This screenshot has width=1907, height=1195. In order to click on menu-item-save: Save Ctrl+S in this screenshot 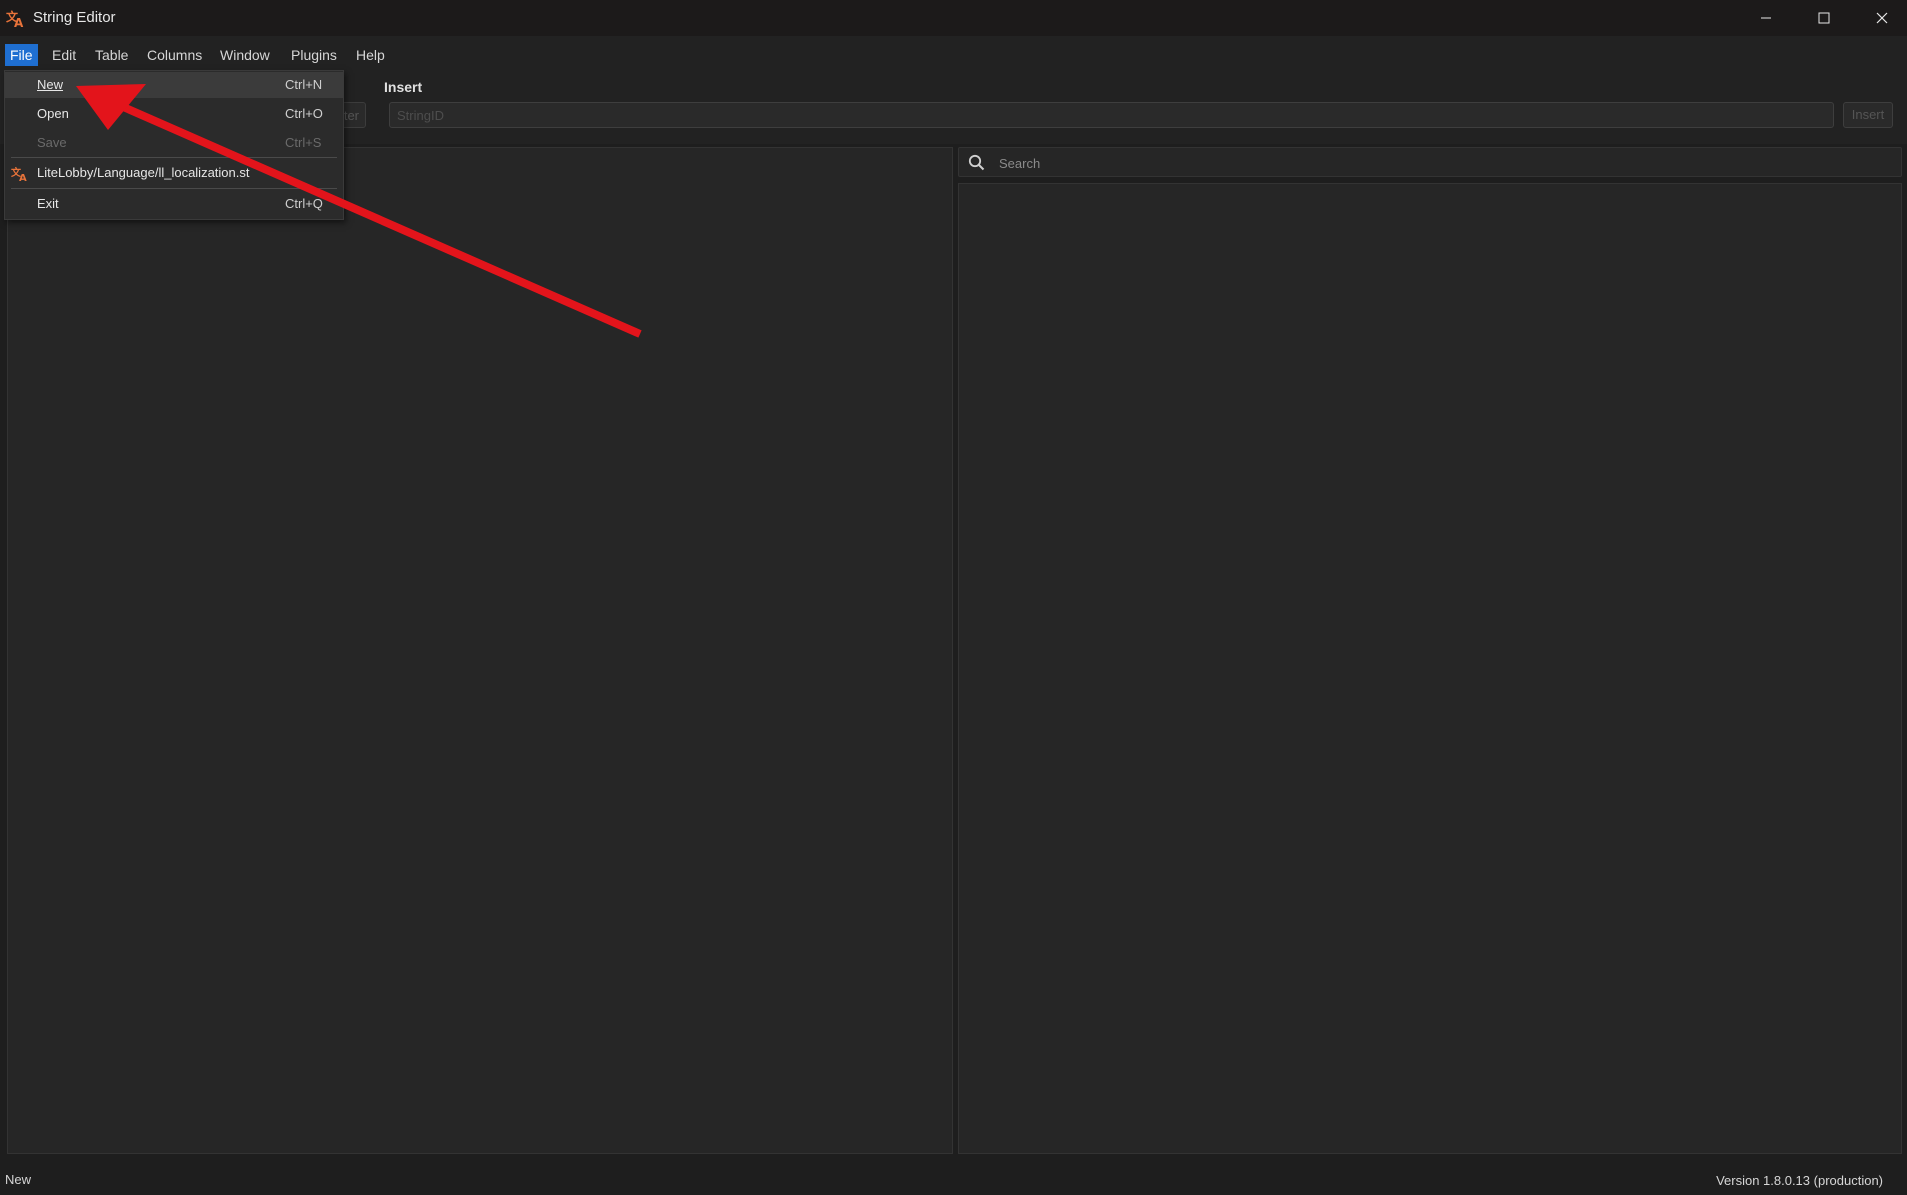, I will do `click(174, 143)`.